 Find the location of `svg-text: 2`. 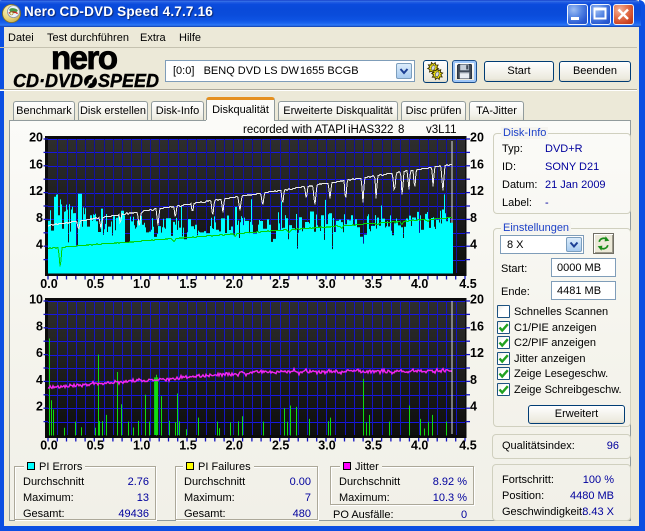

svg-text: 2 is located at coordinates (39, 407).